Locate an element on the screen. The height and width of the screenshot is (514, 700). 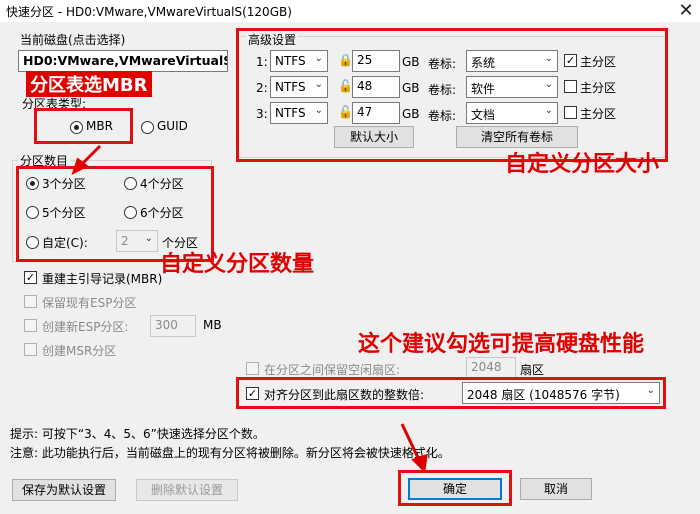
annotation-count: 自定义分区数量 is located at coordinates (237, 264).